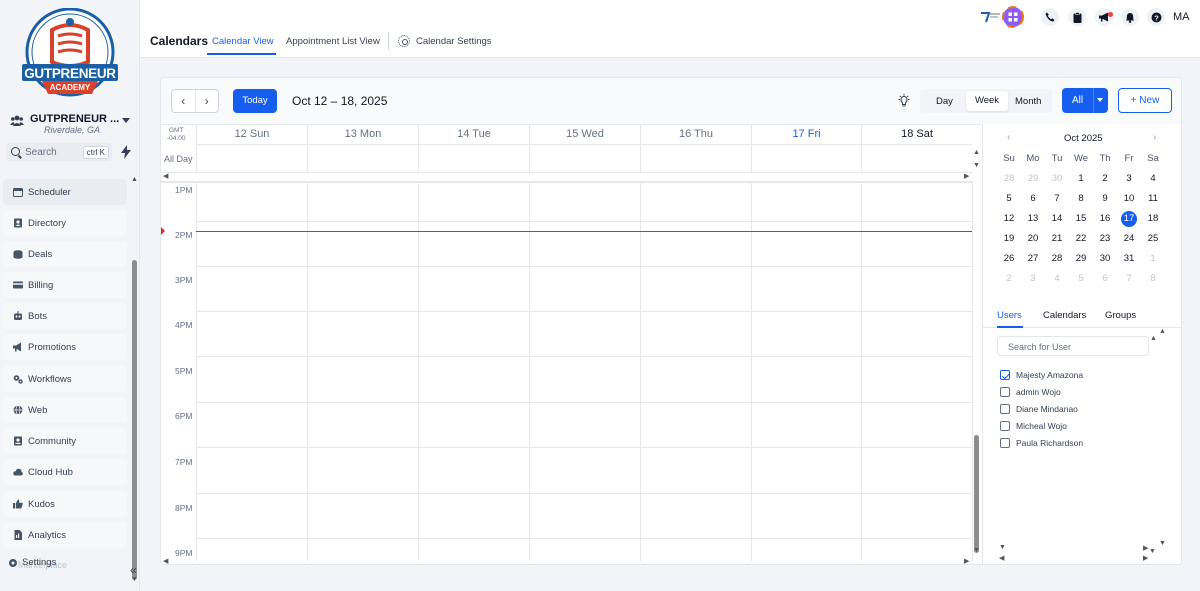  I want to click on sidebar-scroll-down: ▼, so click(134, 579).